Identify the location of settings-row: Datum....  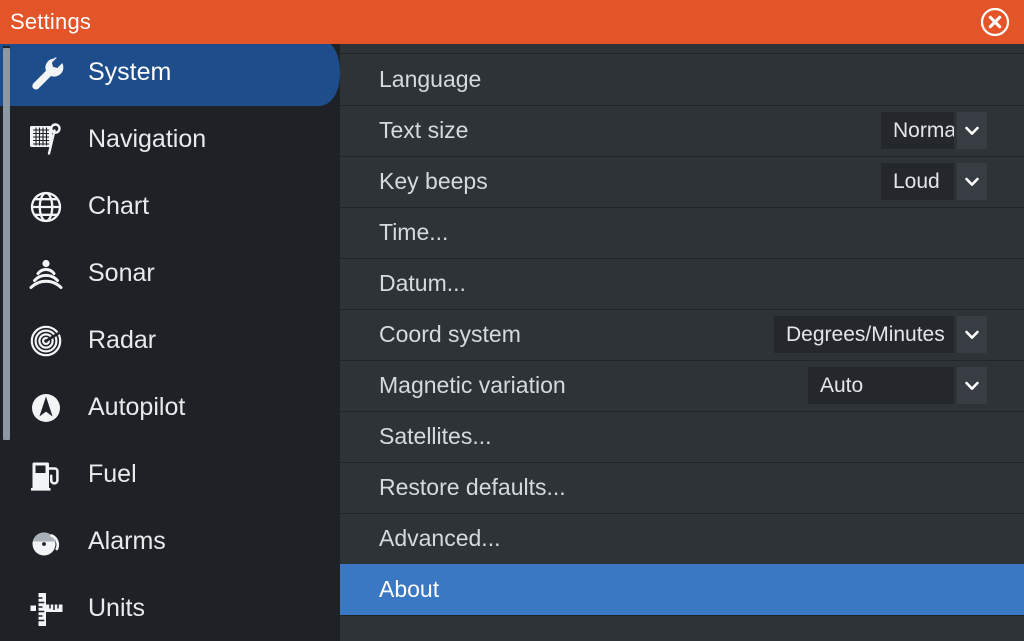
(682, 283).